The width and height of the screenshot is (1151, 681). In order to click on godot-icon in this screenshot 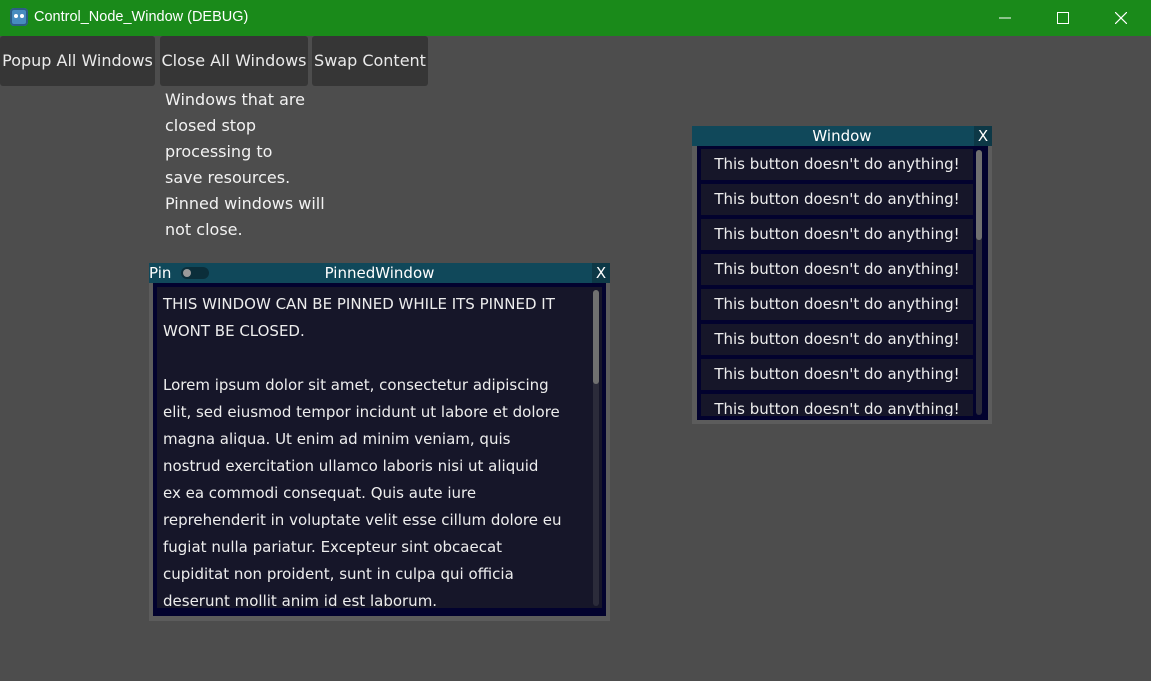, I will do `click(19, 17)`.